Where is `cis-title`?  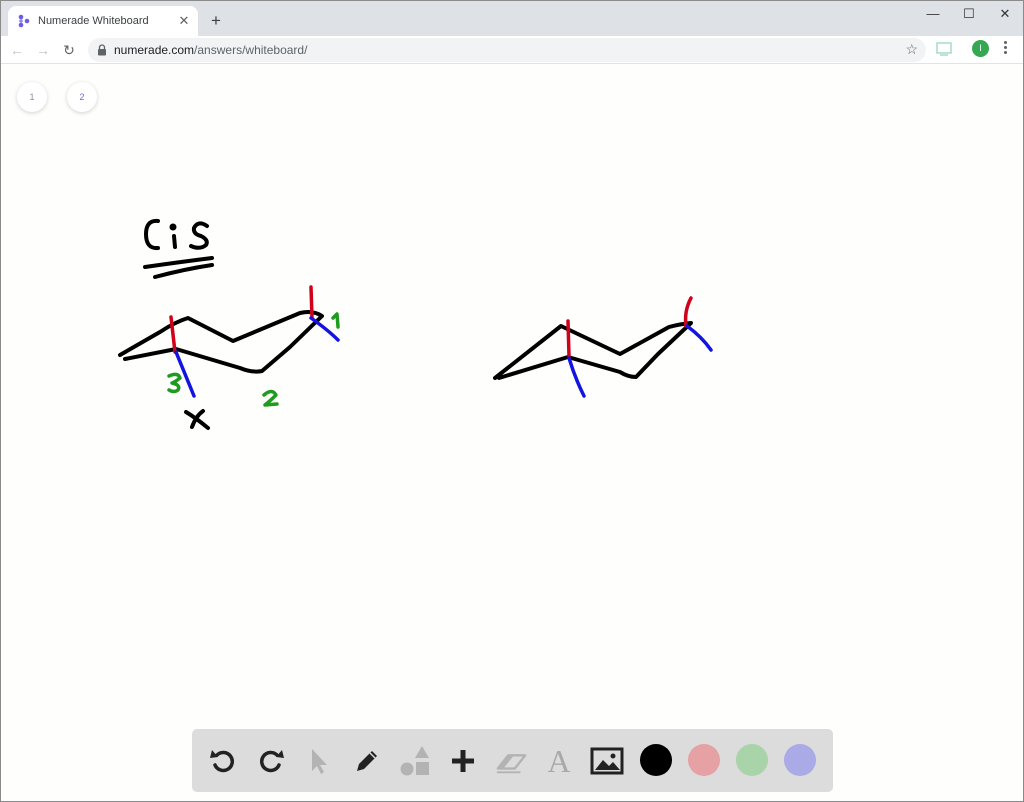
cis-title is located at coordinates (176, 234).